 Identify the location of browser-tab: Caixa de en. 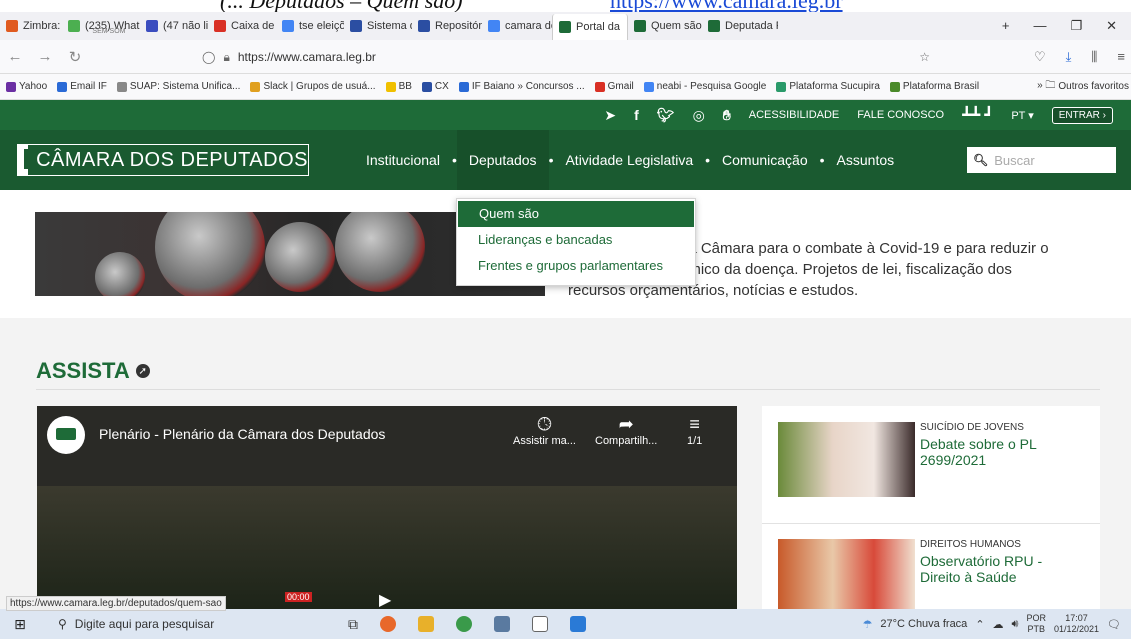
(242, 26).